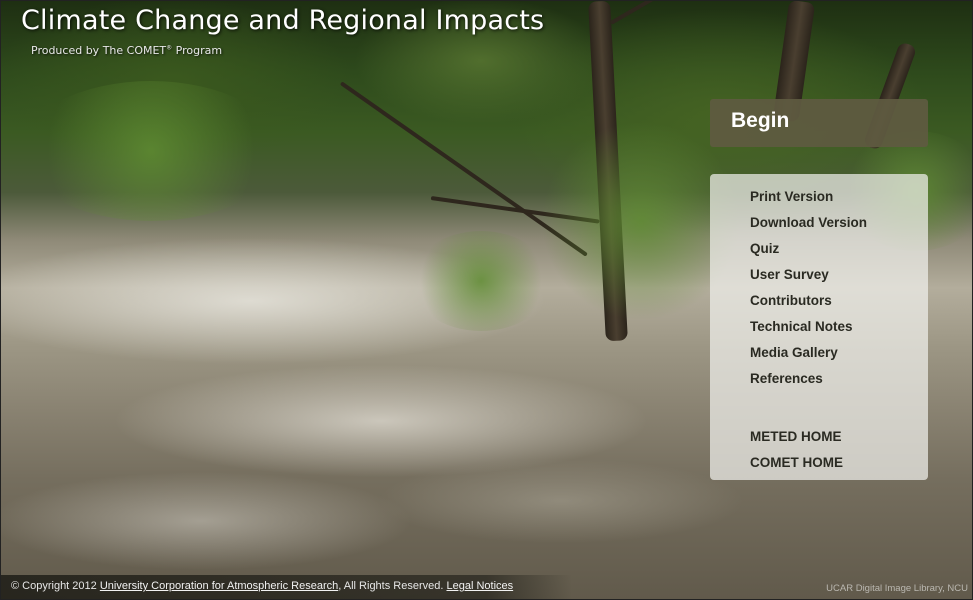 The height and width of the screenshot is (600, 973). What do you see at coordinates (819, 123) in the screenshot?
I see `begin-button: Begin` at bounding box center [819, 123].